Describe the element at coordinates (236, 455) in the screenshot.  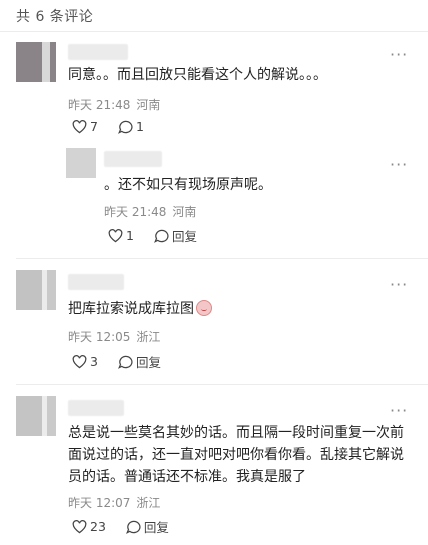
I see `comment-text-line-2: 面说过的话，还一直对吧对吧你看你看。乱接其它解说` at that location.